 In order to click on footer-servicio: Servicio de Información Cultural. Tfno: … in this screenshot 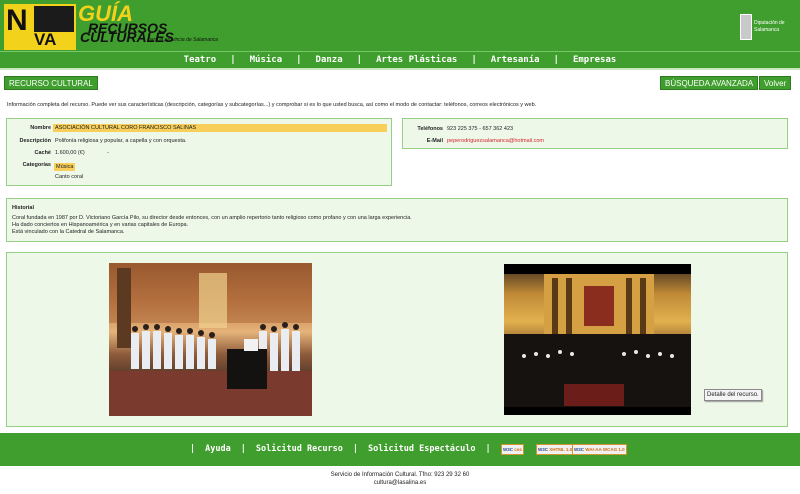, I will do `click(400, 475)`.